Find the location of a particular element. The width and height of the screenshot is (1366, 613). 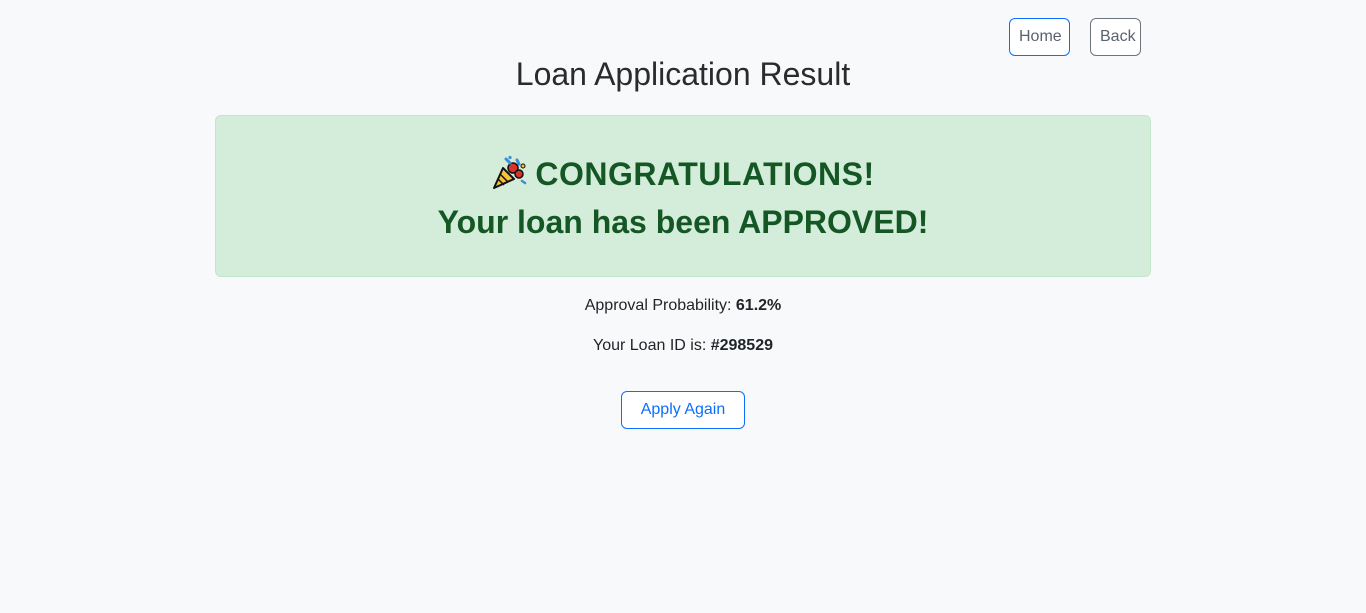

loan-id: Your Loan ID is: #298529 is located at coordinates (683, 346).